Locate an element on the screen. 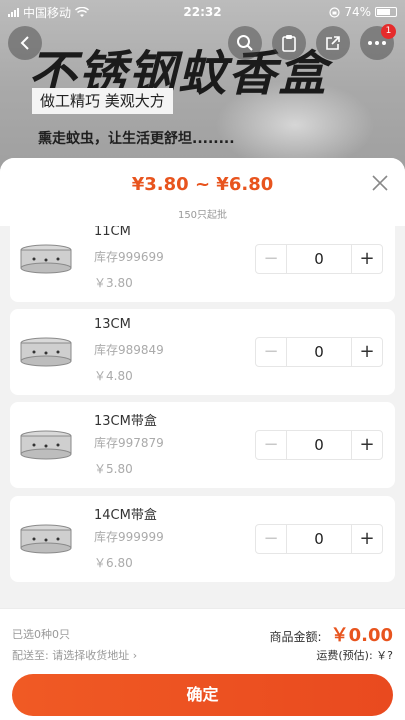 The image size is (405, 720). search-button is located at coordinates (245, 43).